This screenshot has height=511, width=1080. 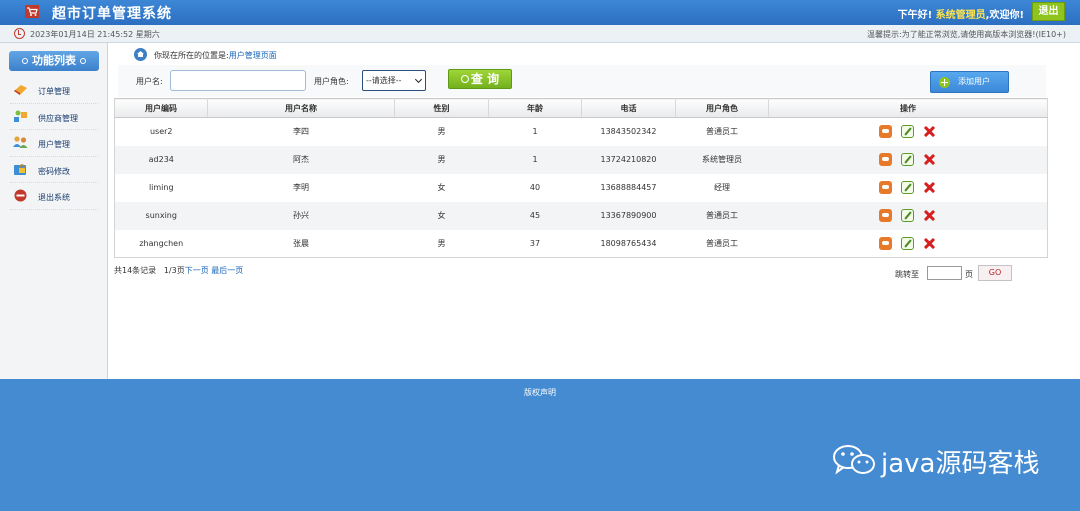 What do you see at coordinates (582, 54) in the screenshot?
I see `breadcrumb: 你现在所在的位置是:用户管理页面` at bounding box center [582, 54].